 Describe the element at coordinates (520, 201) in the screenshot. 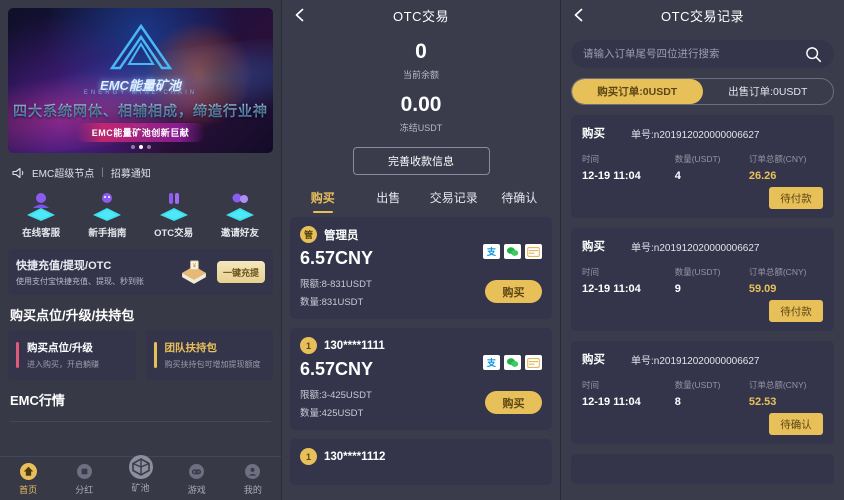

I see `tab-pending-confirm: 待确认` at that location.